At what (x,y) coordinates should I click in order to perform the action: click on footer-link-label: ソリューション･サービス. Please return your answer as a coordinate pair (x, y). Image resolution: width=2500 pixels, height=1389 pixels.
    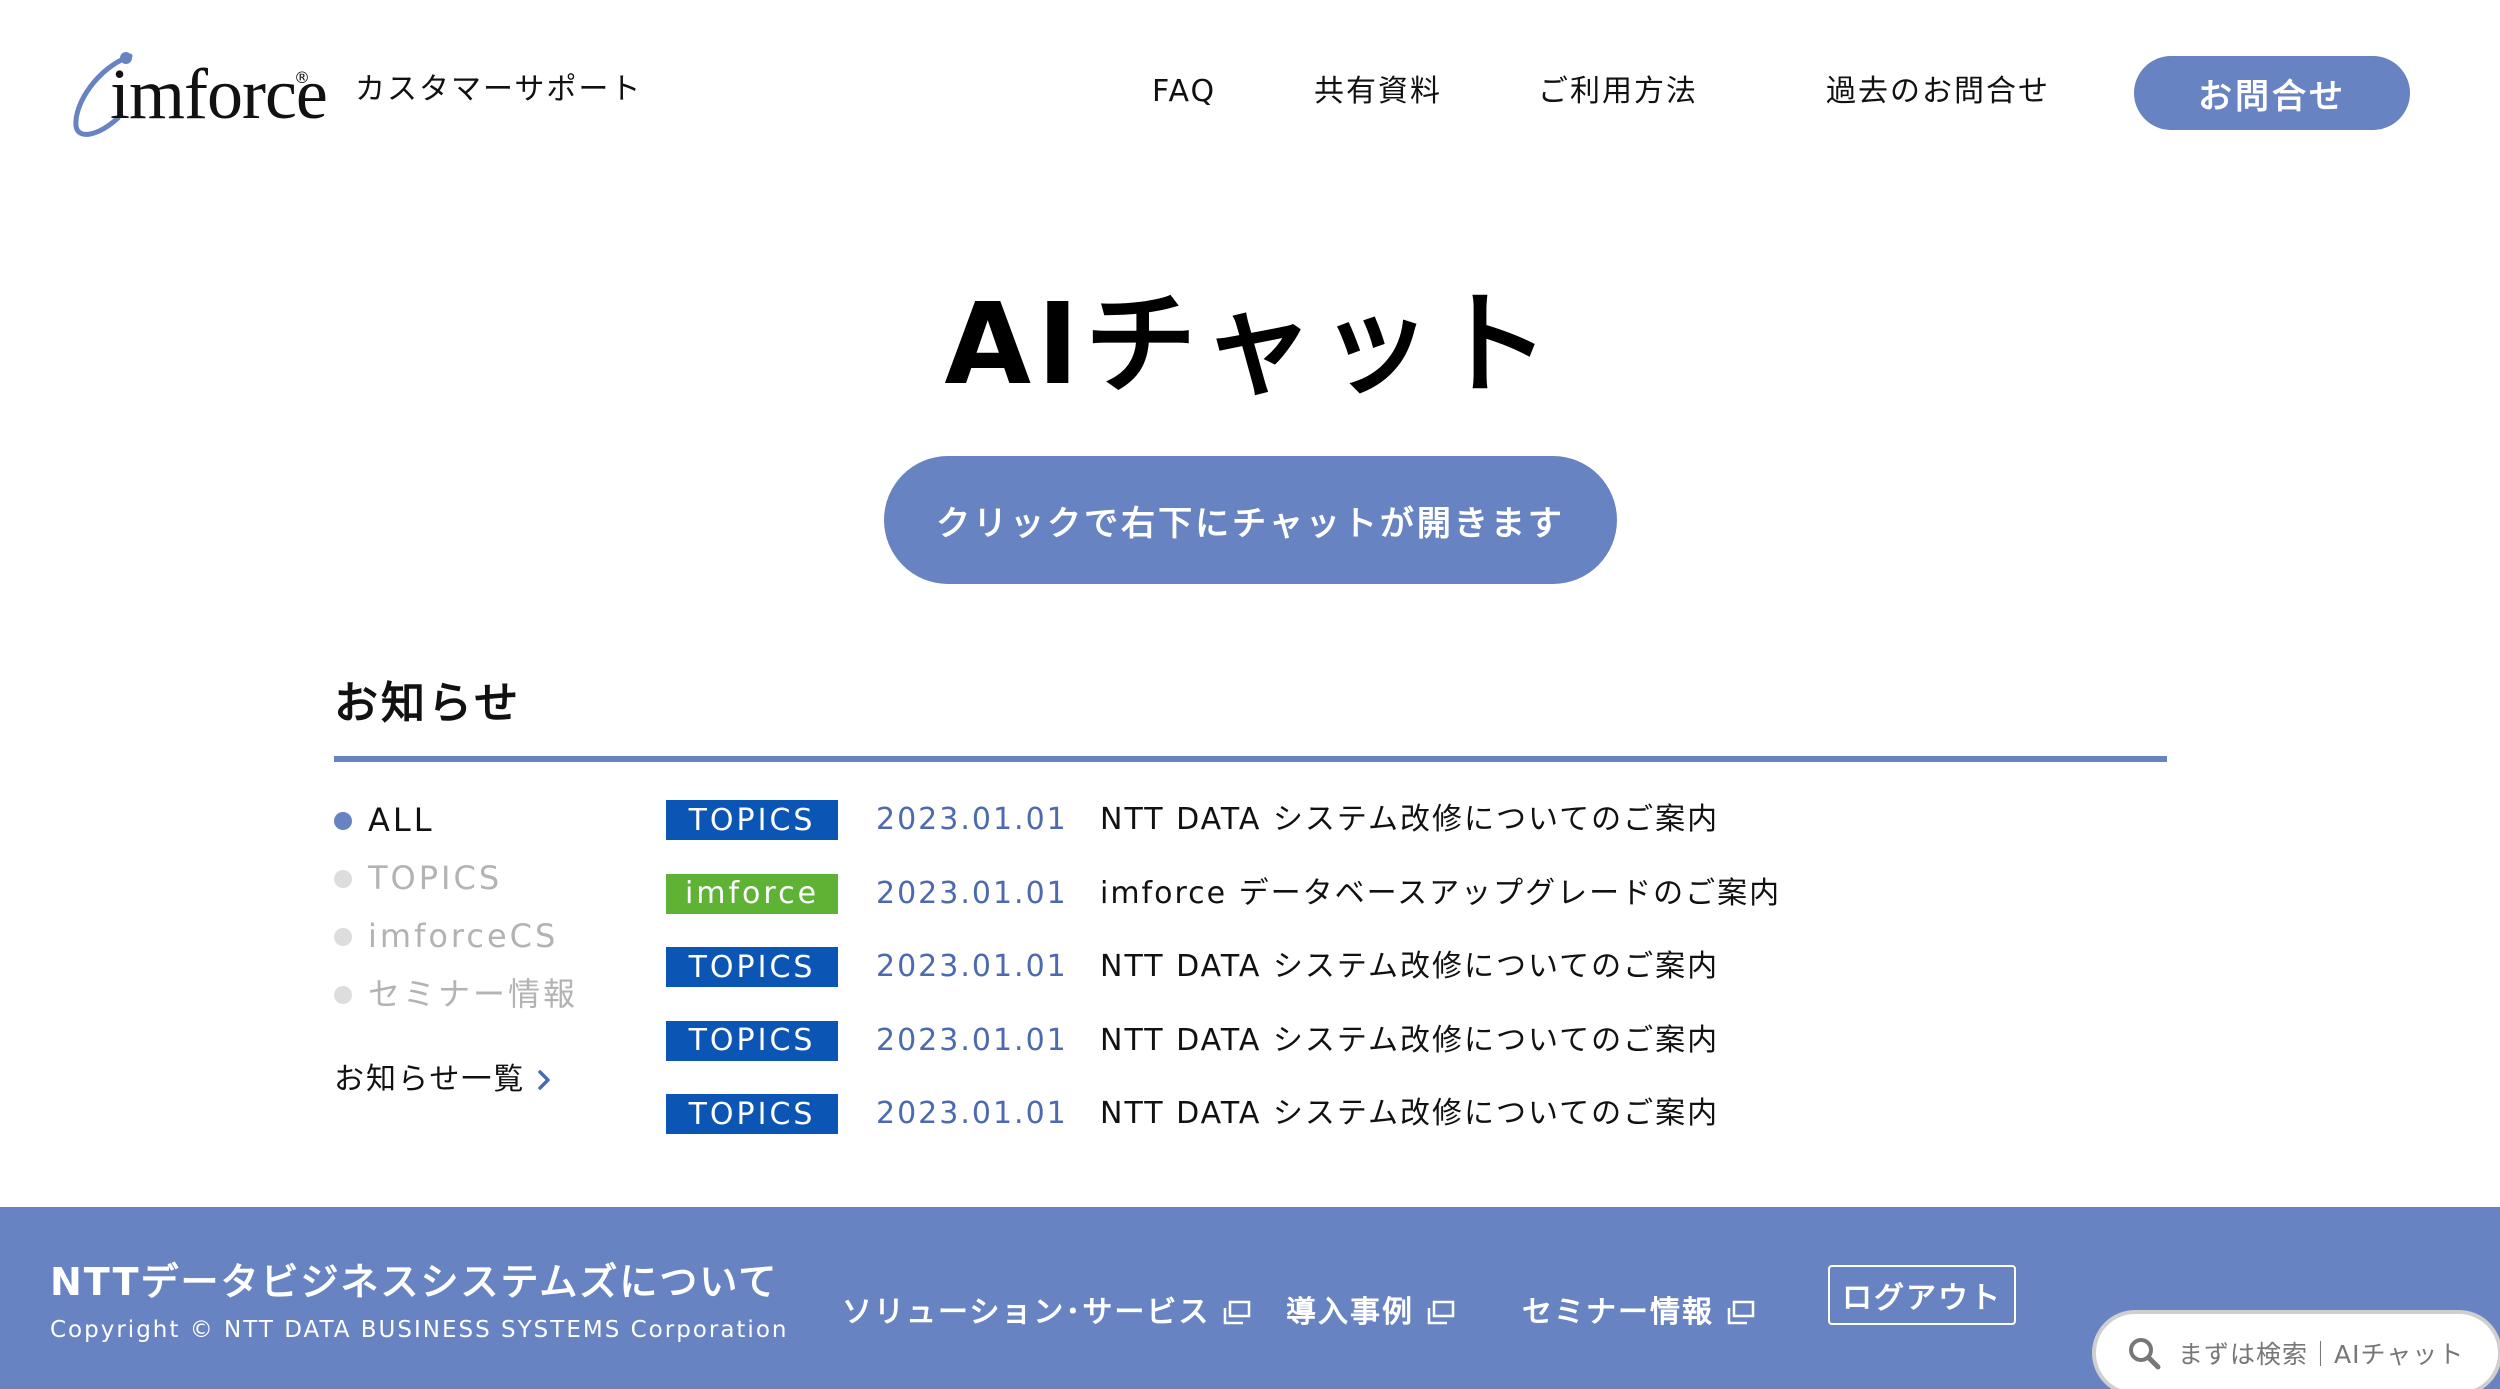
    Looking at the image, I should click on (1026, 1312).